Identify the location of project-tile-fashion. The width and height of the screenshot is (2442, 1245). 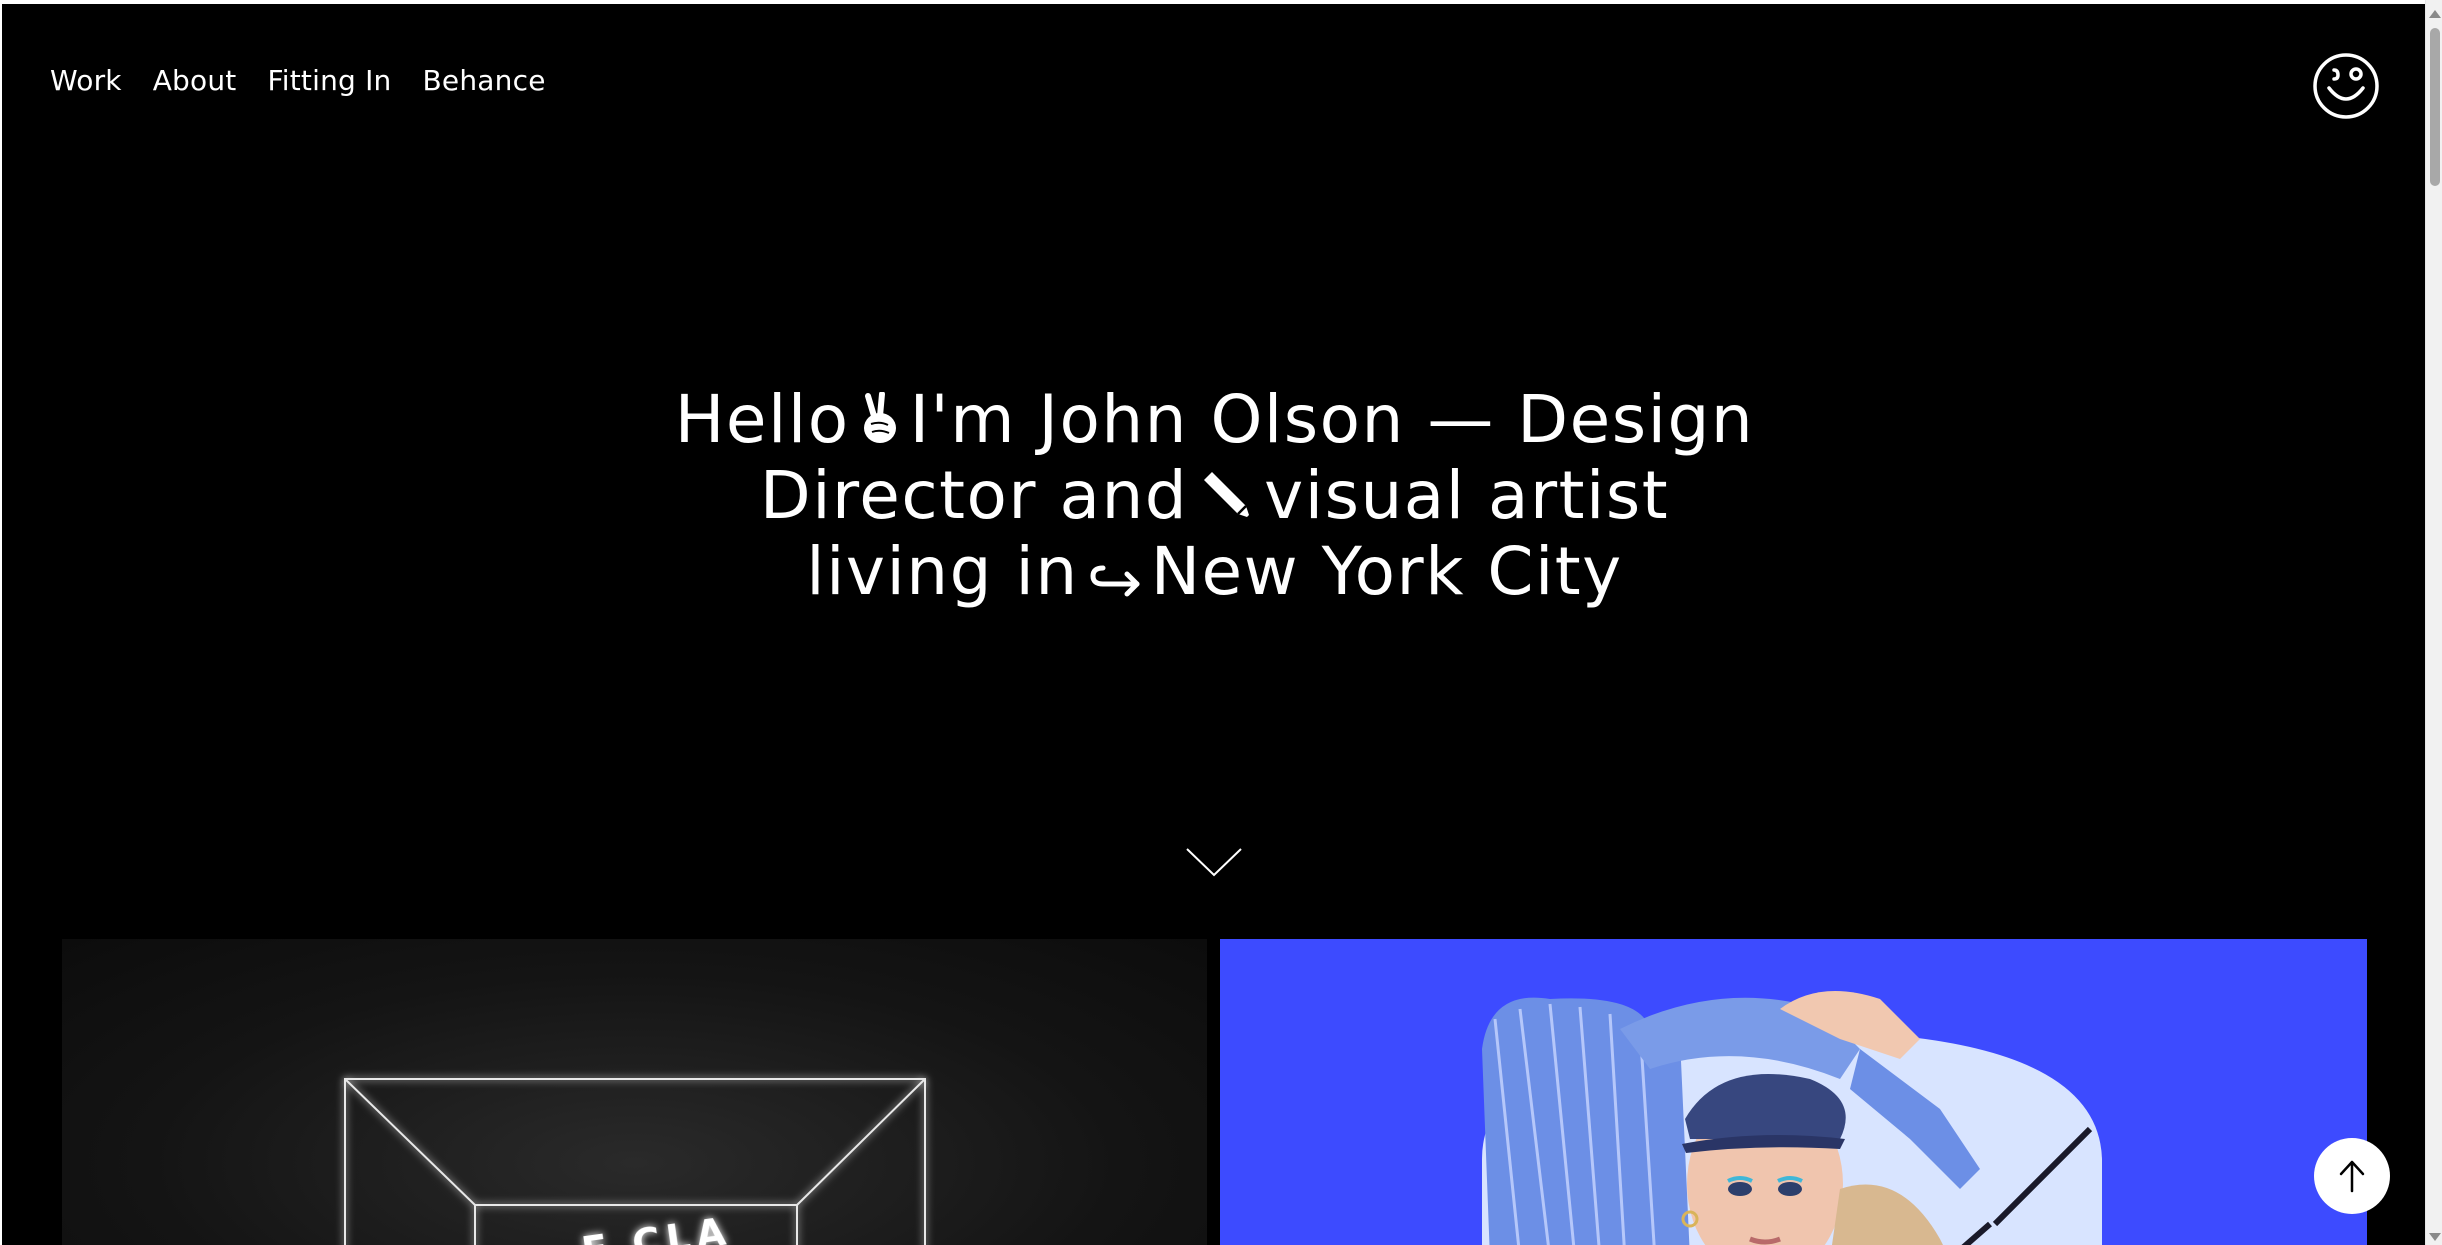
(1793, 1092).